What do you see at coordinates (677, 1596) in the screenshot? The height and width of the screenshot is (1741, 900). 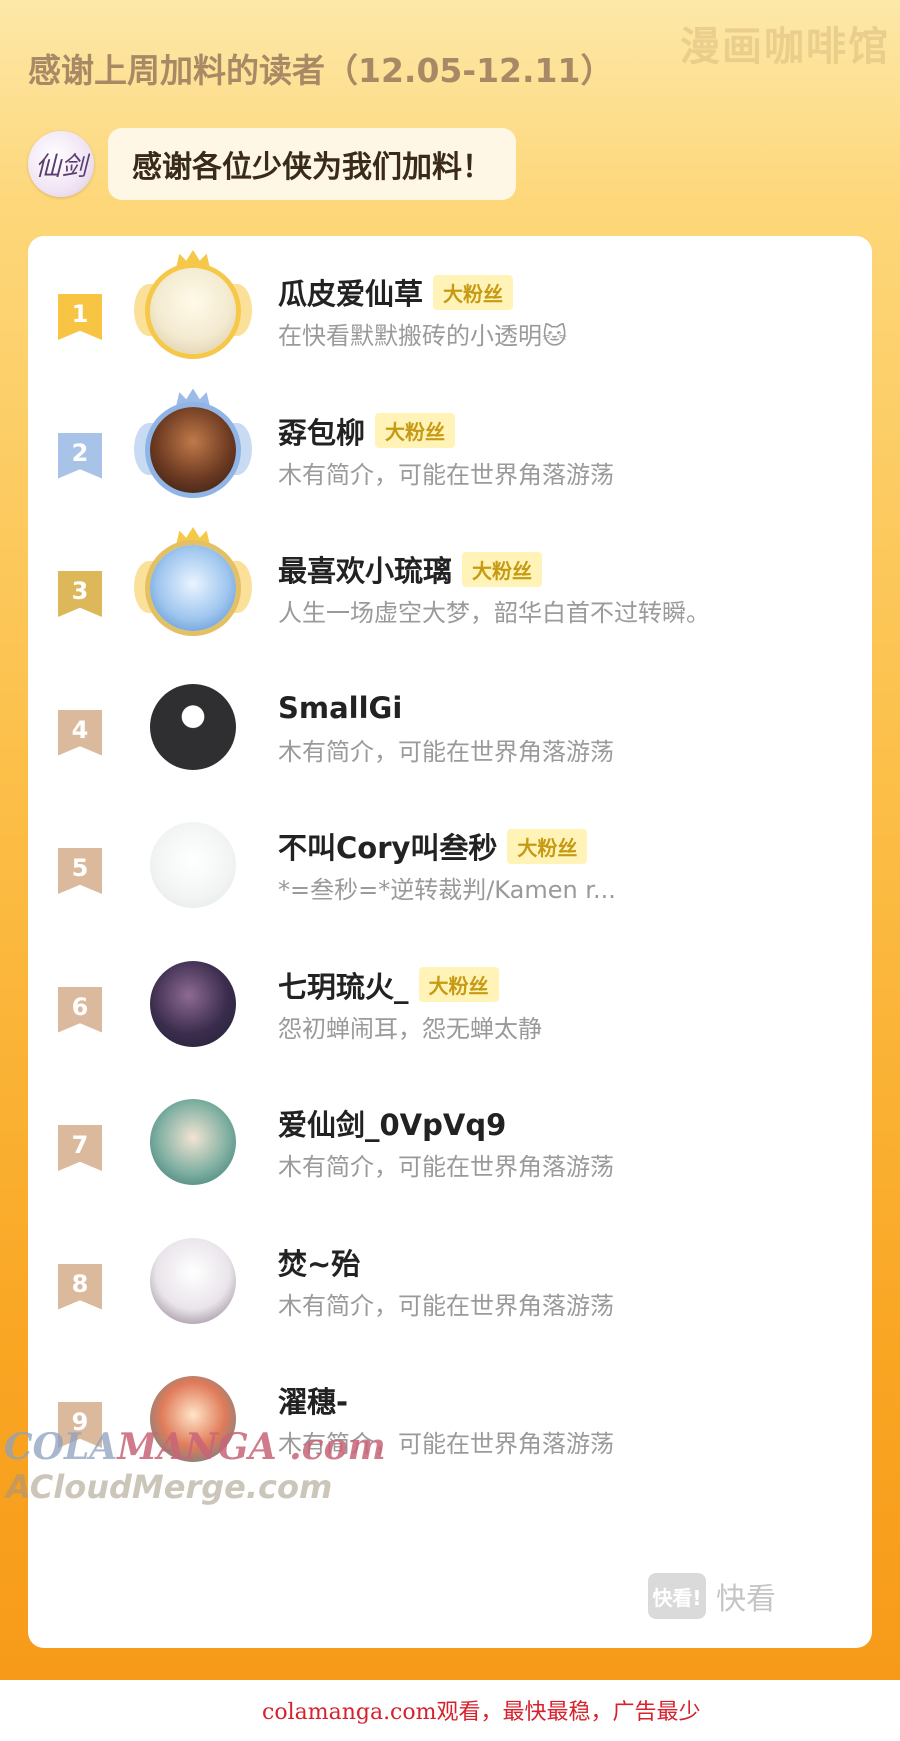 I see `kuaikan-logo-icon: 快看!` at bounding box center [677, 1596].